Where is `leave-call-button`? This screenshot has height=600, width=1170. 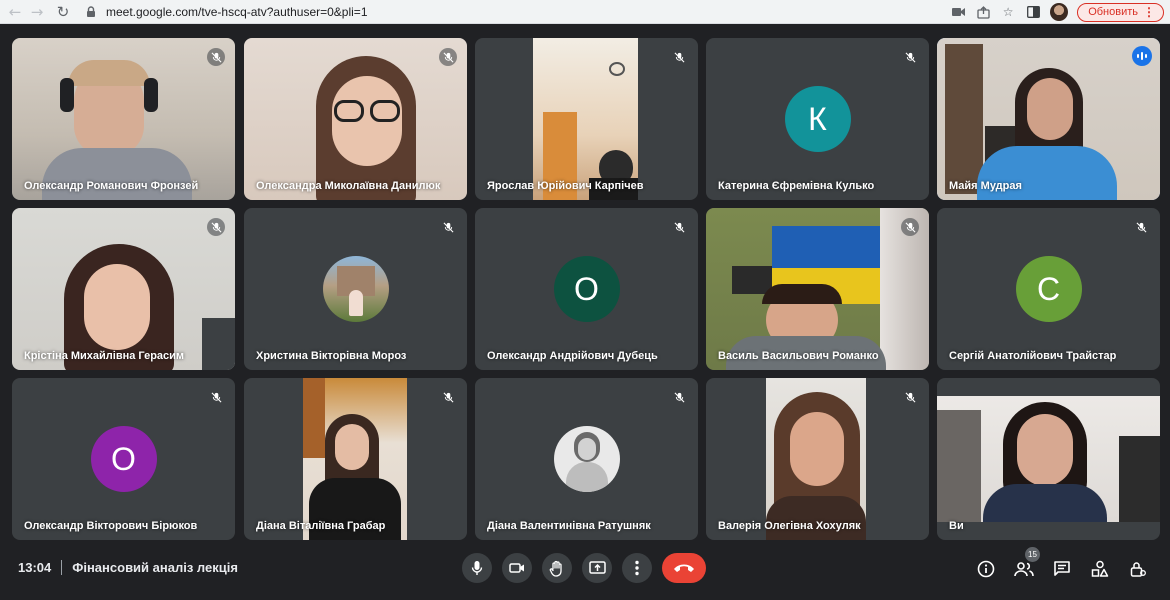 leave-call-button is located at coordinates (684, 568).